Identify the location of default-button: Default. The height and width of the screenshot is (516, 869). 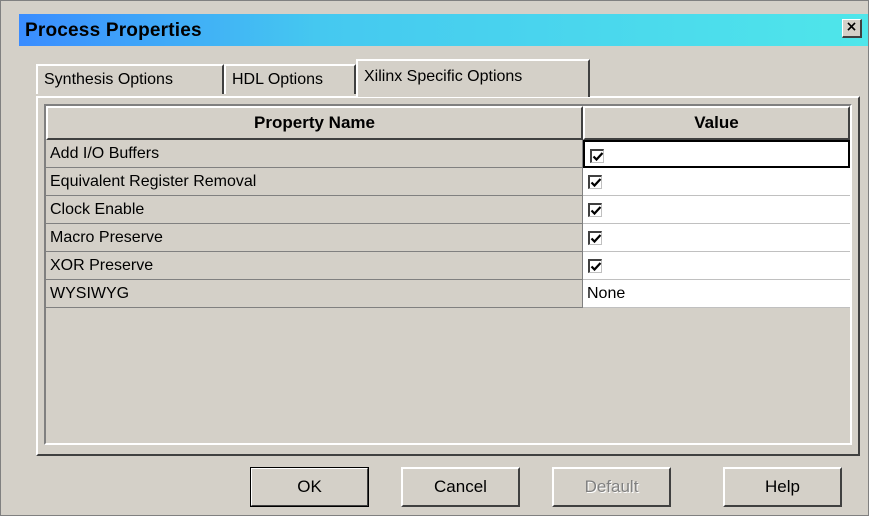
(611, 487).